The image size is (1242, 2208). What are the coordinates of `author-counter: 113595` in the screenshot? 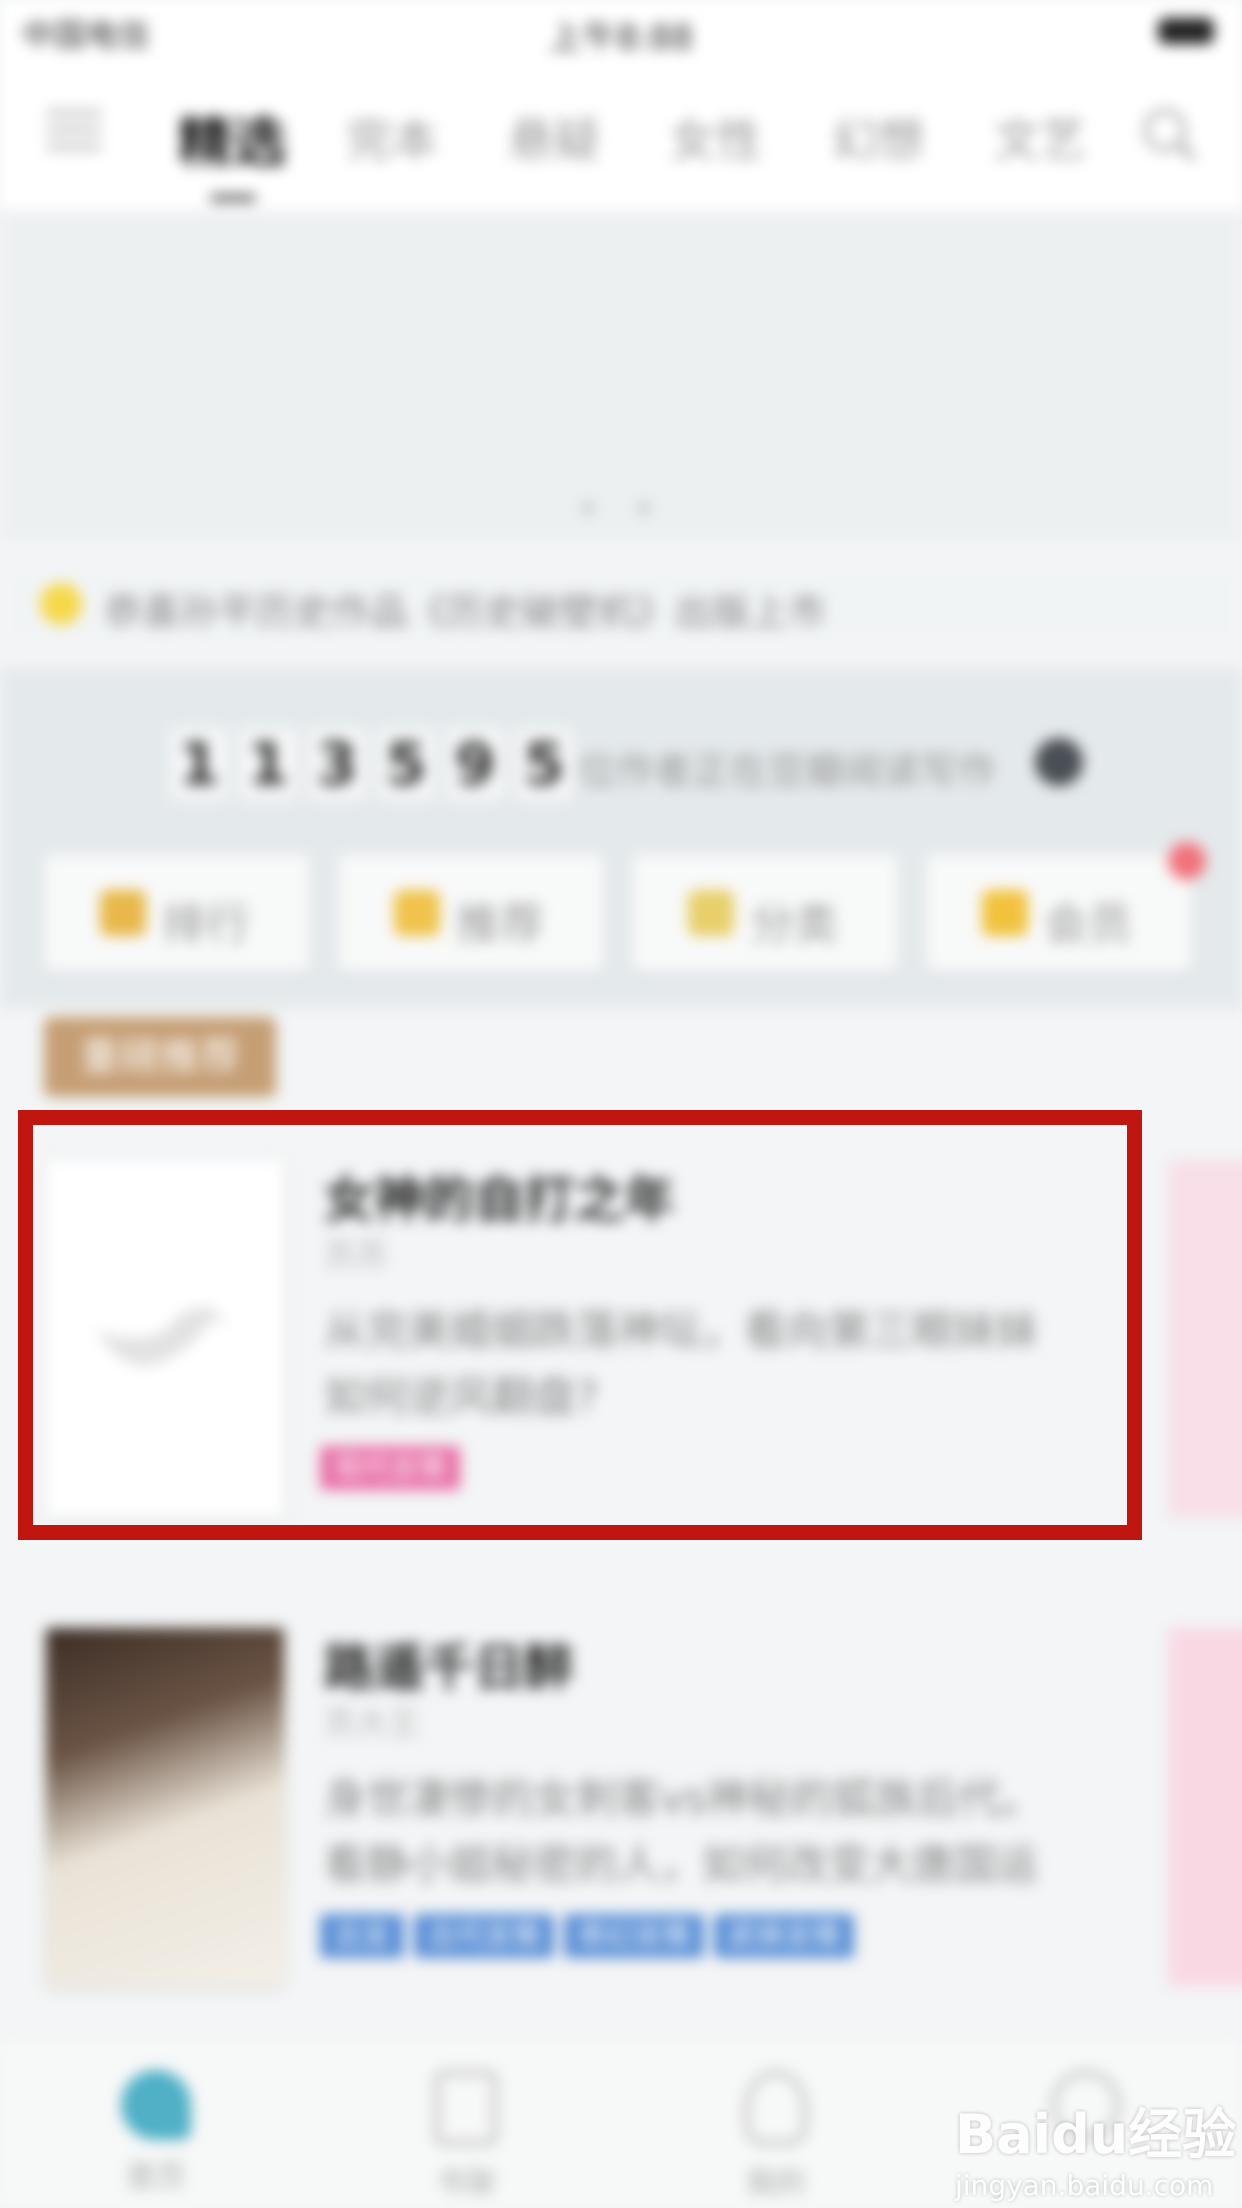 It's located at (377, 768).